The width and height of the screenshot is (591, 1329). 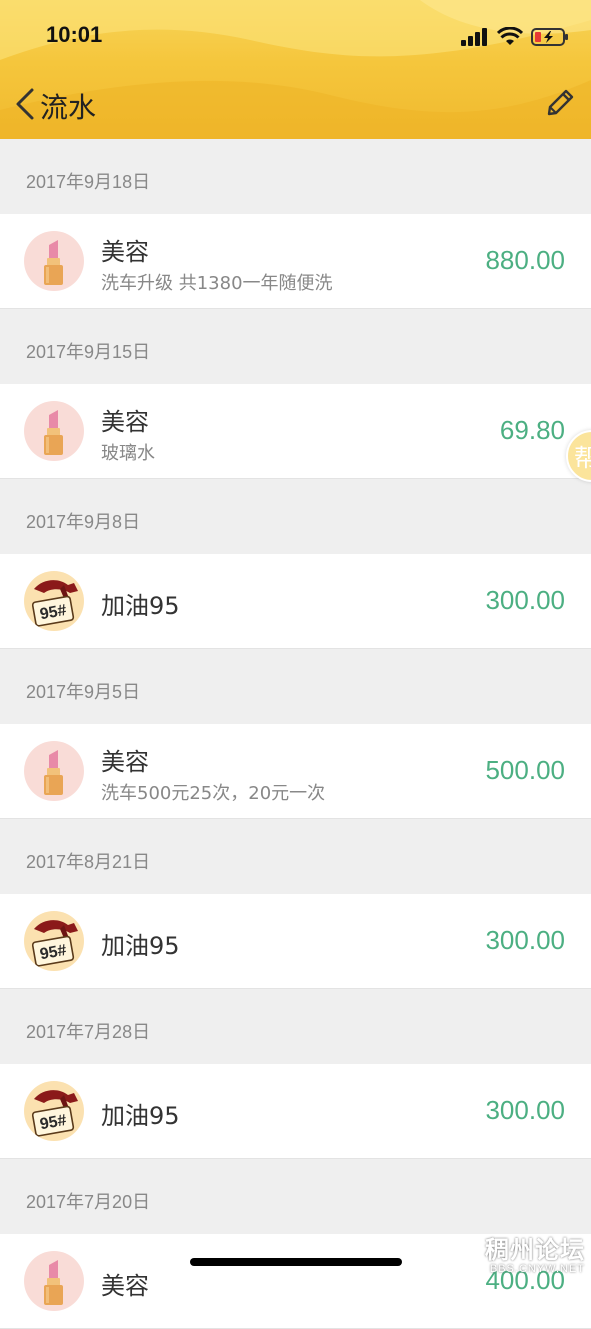 I want to click on pencil-icon, so click(x=560, y=102).